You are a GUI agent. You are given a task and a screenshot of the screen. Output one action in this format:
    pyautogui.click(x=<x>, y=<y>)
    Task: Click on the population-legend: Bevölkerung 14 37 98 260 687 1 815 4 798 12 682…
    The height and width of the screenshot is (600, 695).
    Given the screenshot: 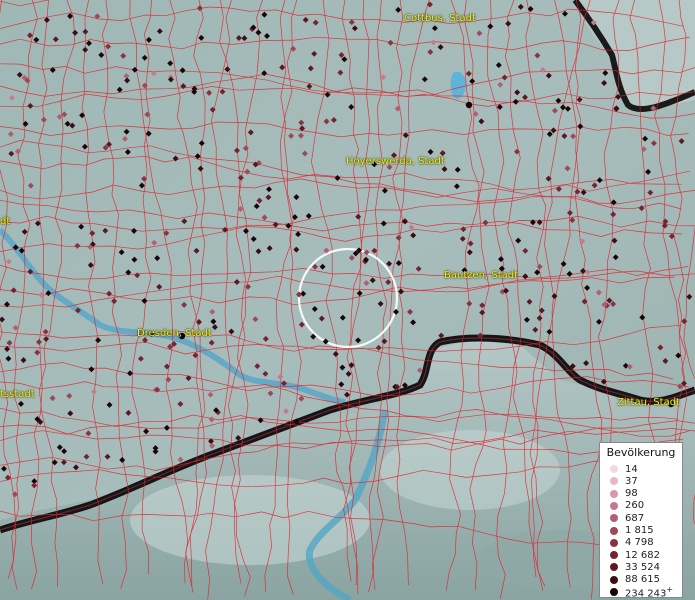 What is the action you would take?
    pyautogui.click(x=641, y=521)
    